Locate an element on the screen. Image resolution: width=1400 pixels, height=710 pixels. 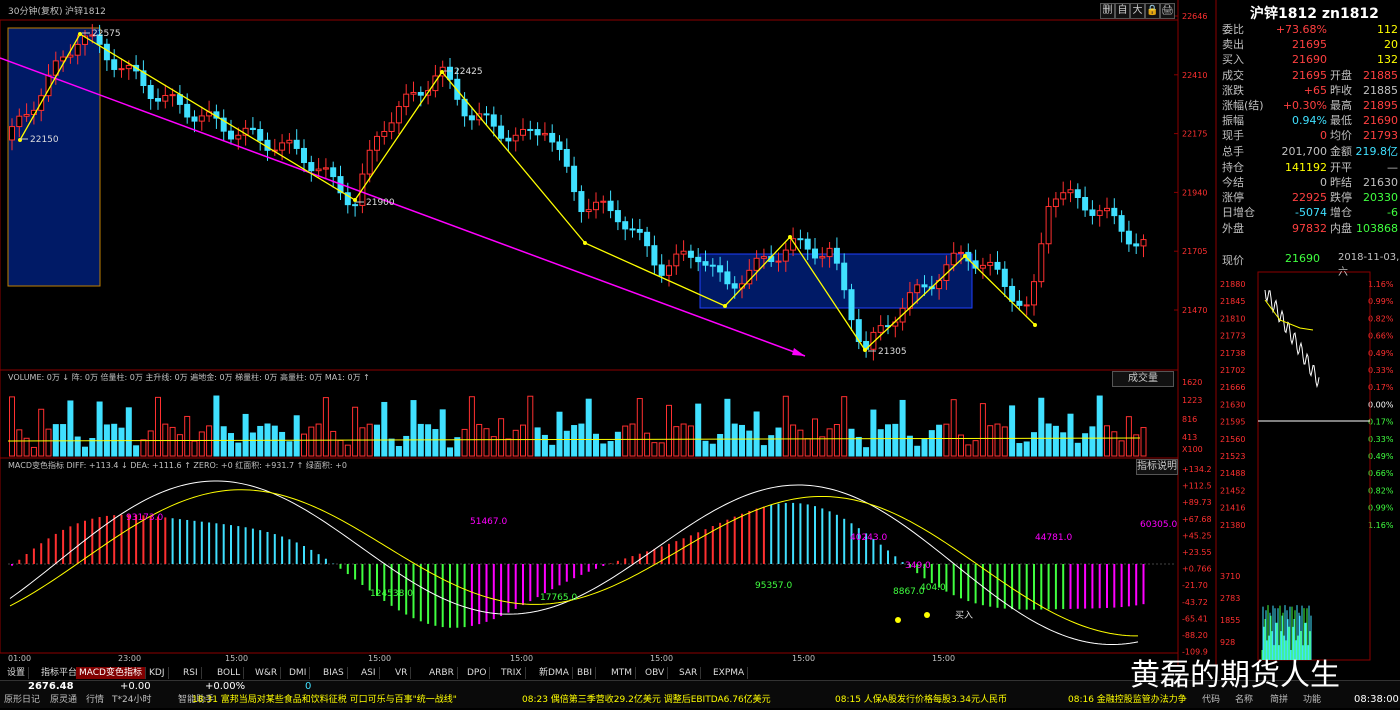
tab-17: OBV is located at coordinates (655, 673).